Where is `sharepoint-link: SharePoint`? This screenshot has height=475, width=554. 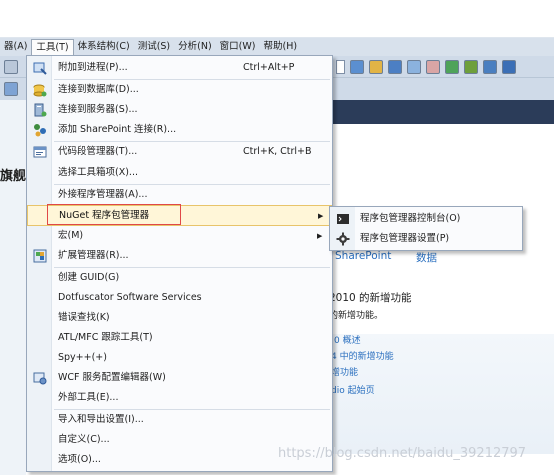
sharepoint-link: SharePoint is located at coordinates (363, 256).